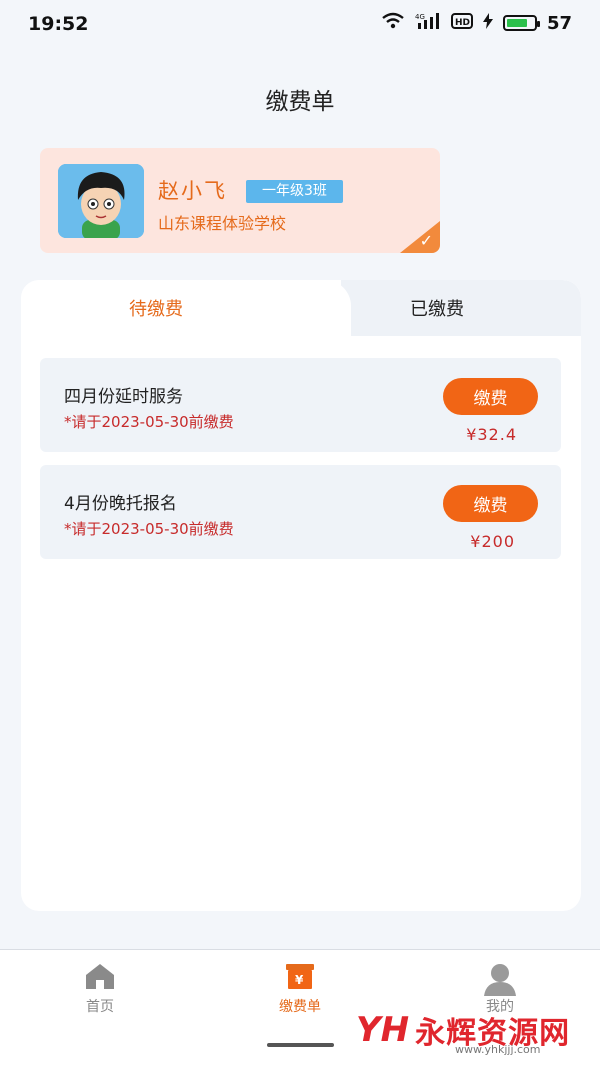  Describe the element at coordinates (186, 309) in the screenshot. I see `tab-pending-bg` at that location.